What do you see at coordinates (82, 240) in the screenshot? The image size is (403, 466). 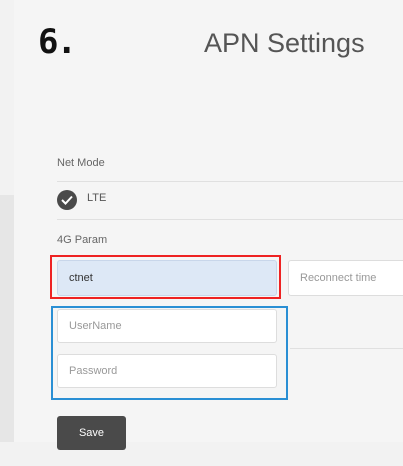 I see `param-label: 4G Param` at bounding box center [82, 240].